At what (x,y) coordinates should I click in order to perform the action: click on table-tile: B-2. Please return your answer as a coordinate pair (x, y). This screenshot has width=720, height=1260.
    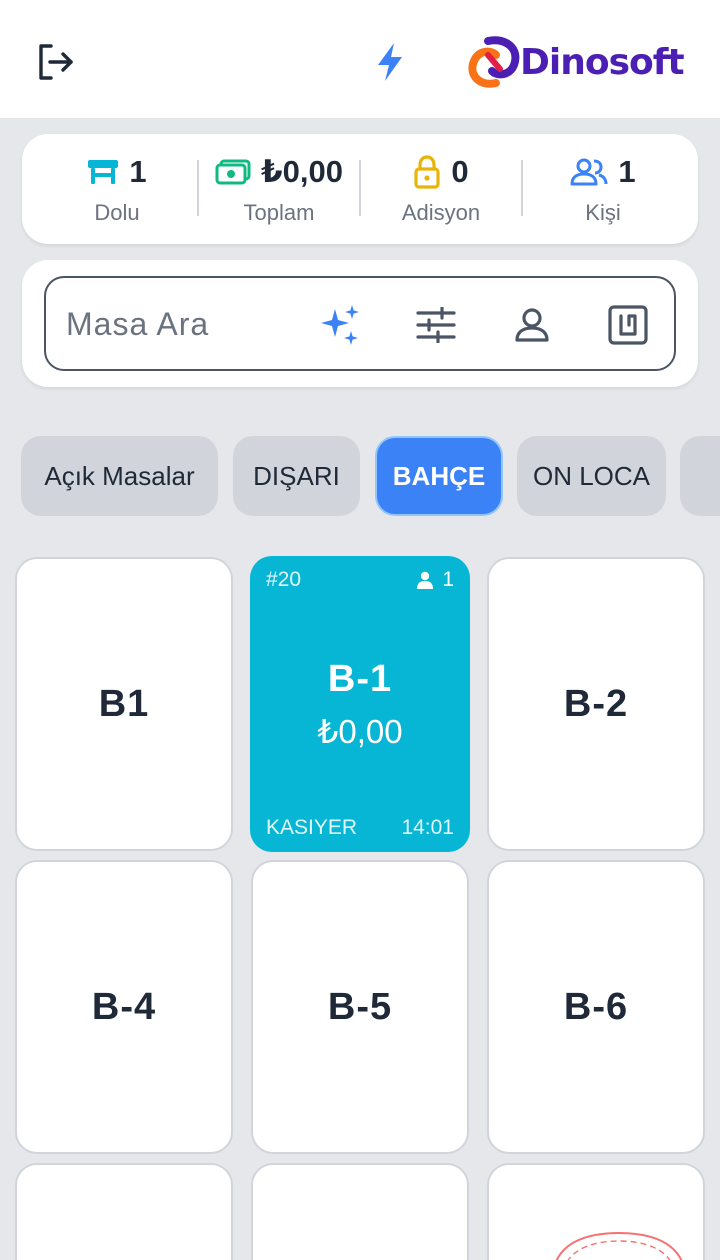
    Looking at the image, I should click on (596, 704).